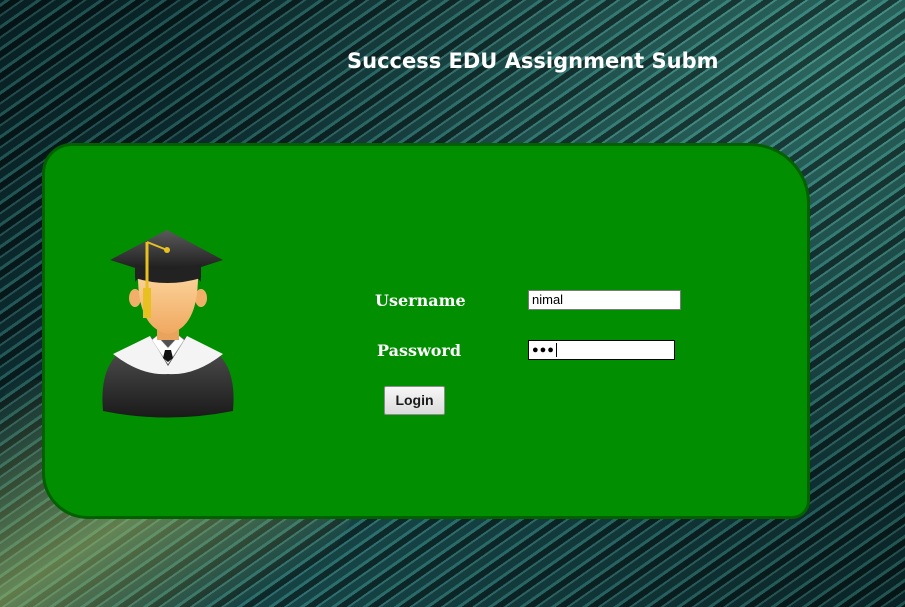 The image size is (905, 607). Describe the element at coordinates (168, 324) in the screenshot. I see `graduate-avatar-icon` at that location.